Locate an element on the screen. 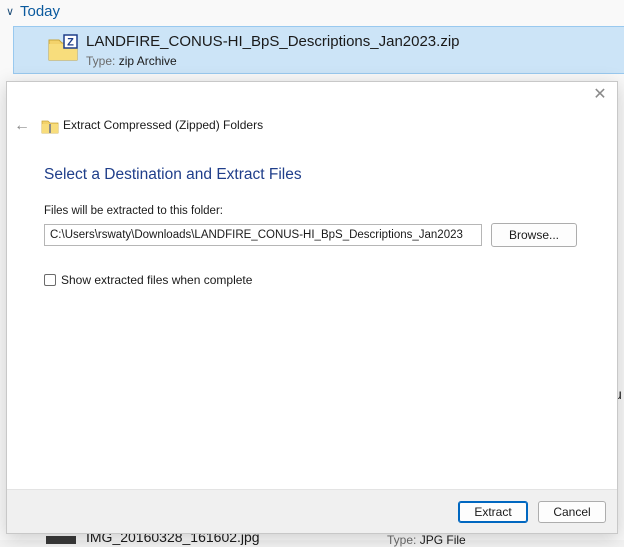 The image size is (624, 547). dialog-title: Extract Compressed (Zipped) Folders is located at coordinates (163, 125).